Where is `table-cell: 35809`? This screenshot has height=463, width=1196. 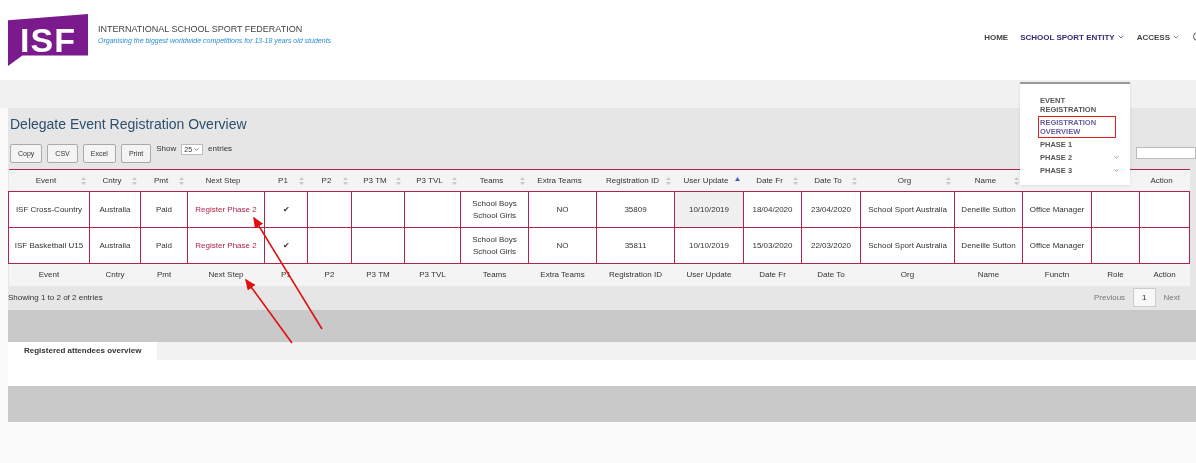 table-cell: 35809 is located at coordinates (635, 209).